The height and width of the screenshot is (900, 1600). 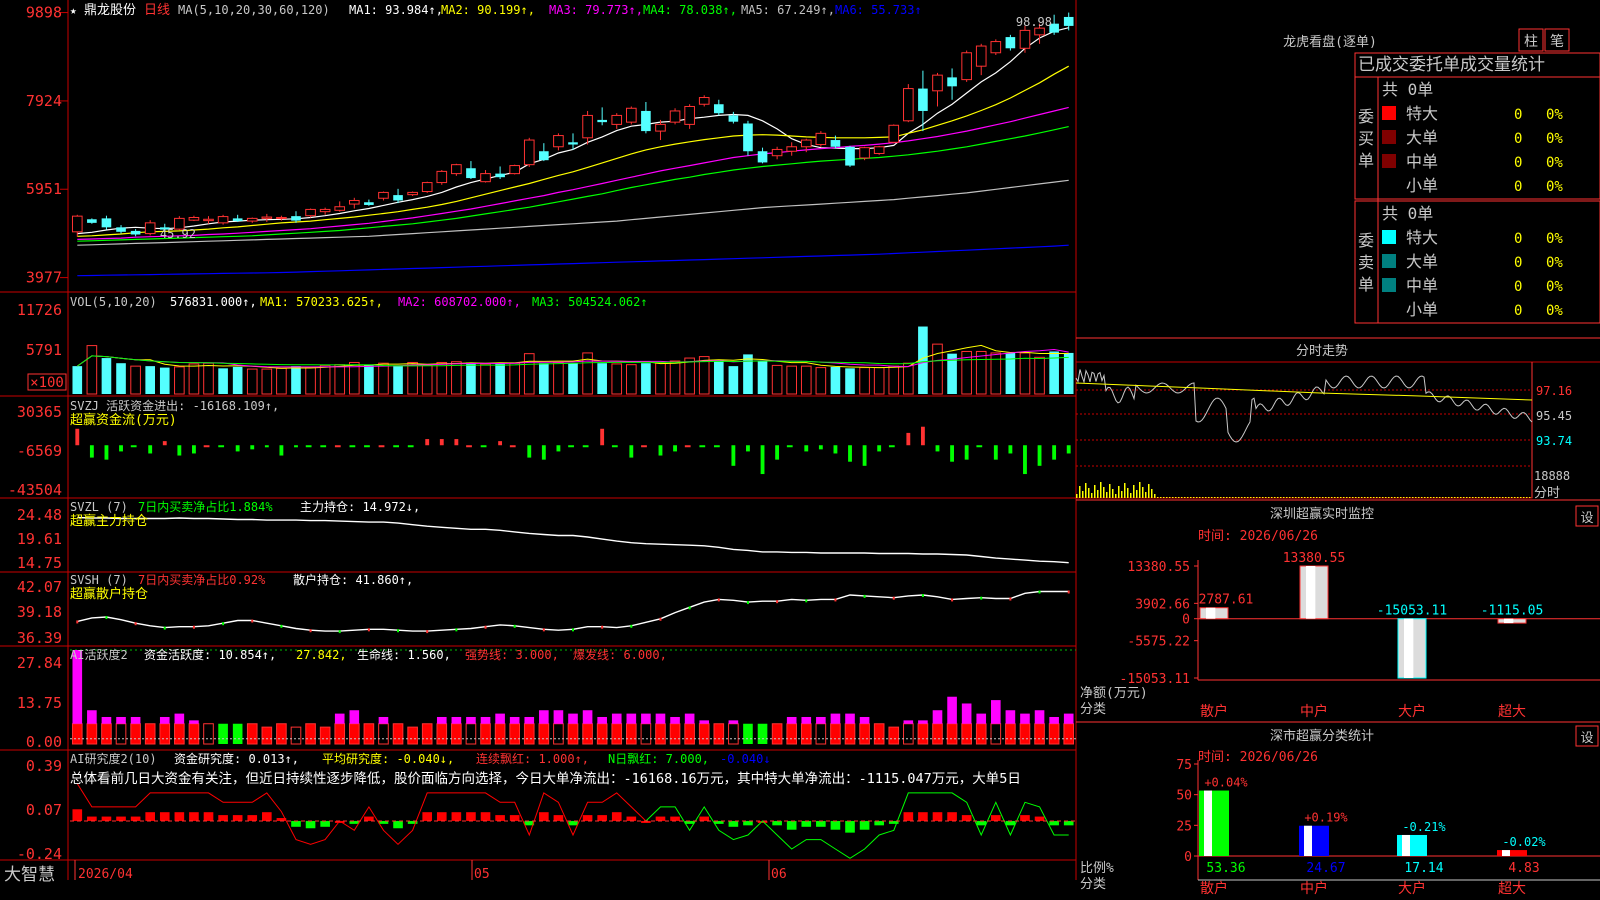 What do you see at coordinates (1304, 430) in the screenshot?
I see `intraday-box` at bounding box center [1304, 430].